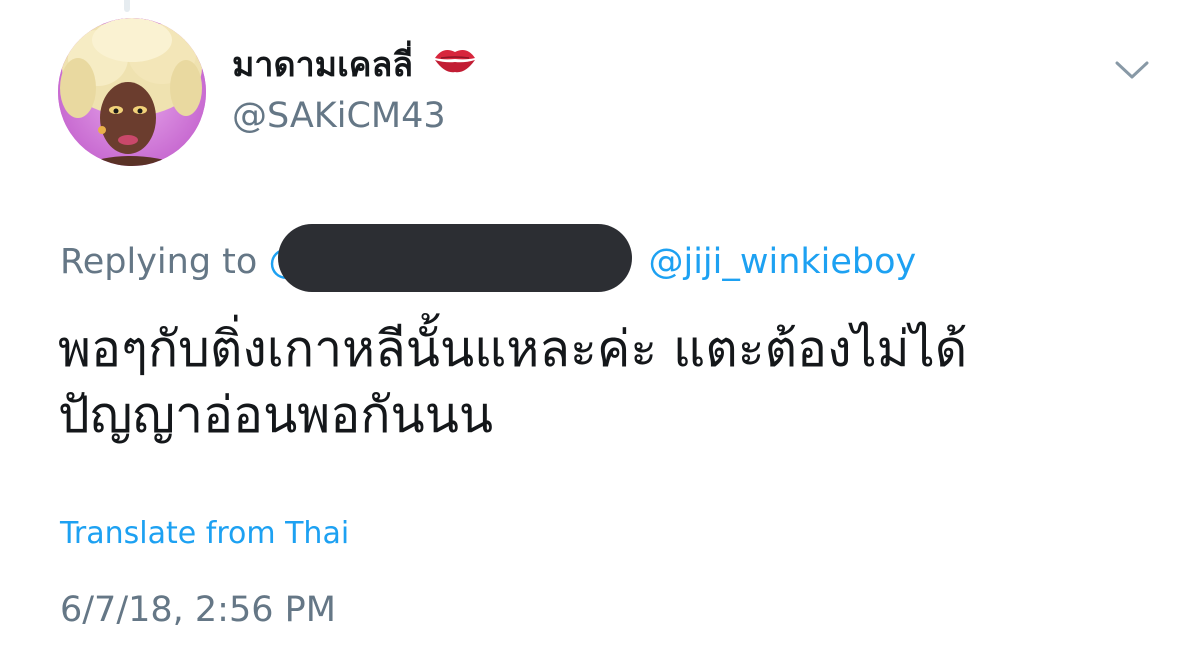 This screenshot has width=1200, height=659. Describe the element at coordinates (204, 534) in the screenshot. I see `translate-link: Translate from Thai` at that location.